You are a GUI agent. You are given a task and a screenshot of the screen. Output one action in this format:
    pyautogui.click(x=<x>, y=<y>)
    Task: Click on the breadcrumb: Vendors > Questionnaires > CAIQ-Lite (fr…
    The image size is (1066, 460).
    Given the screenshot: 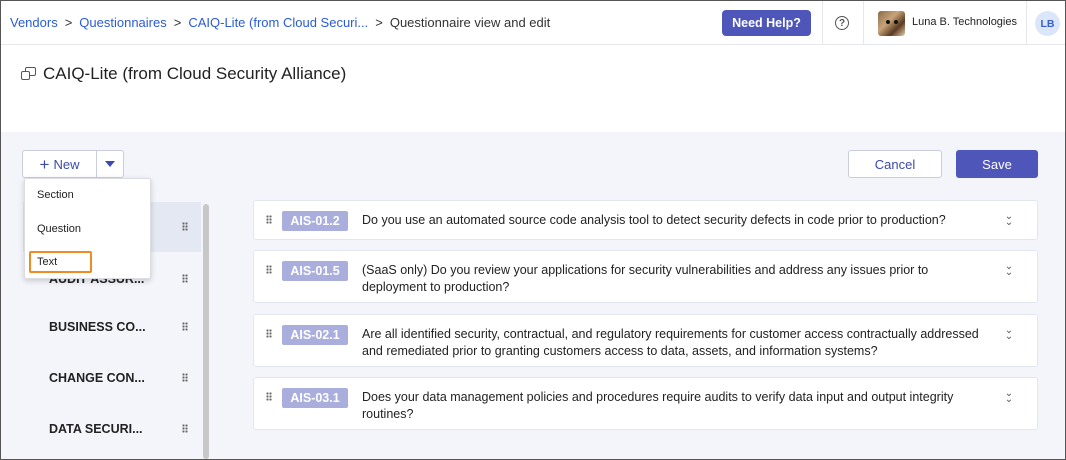 What is the action you would take?
    pyautogui.click(x=275, y=22)
    